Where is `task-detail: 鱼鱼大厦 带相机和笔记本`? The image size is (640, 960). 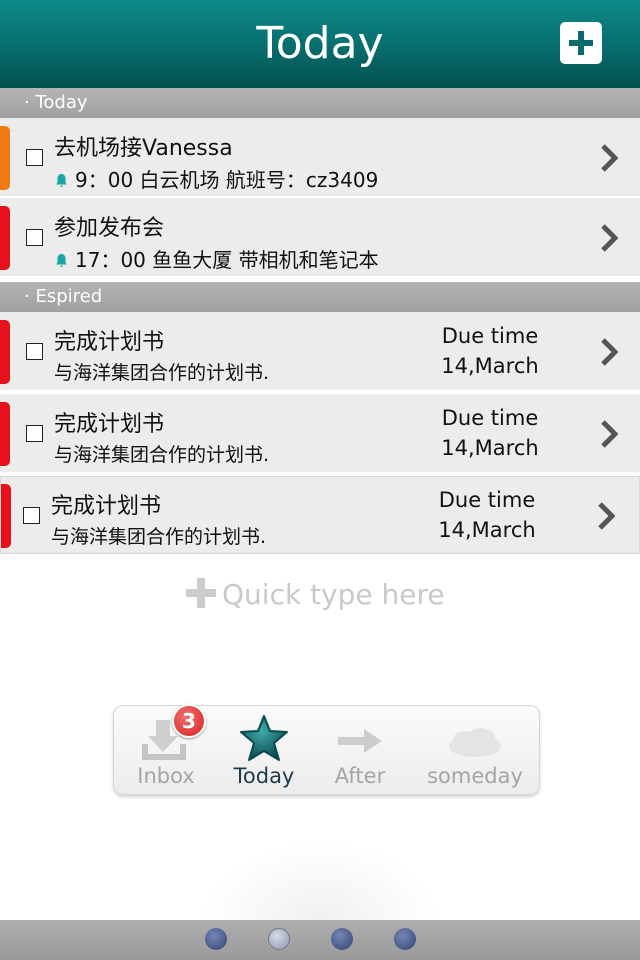
task-detail: 鱼鱼大厦 带相机和笔记本 is located at coordinates (265, 260).